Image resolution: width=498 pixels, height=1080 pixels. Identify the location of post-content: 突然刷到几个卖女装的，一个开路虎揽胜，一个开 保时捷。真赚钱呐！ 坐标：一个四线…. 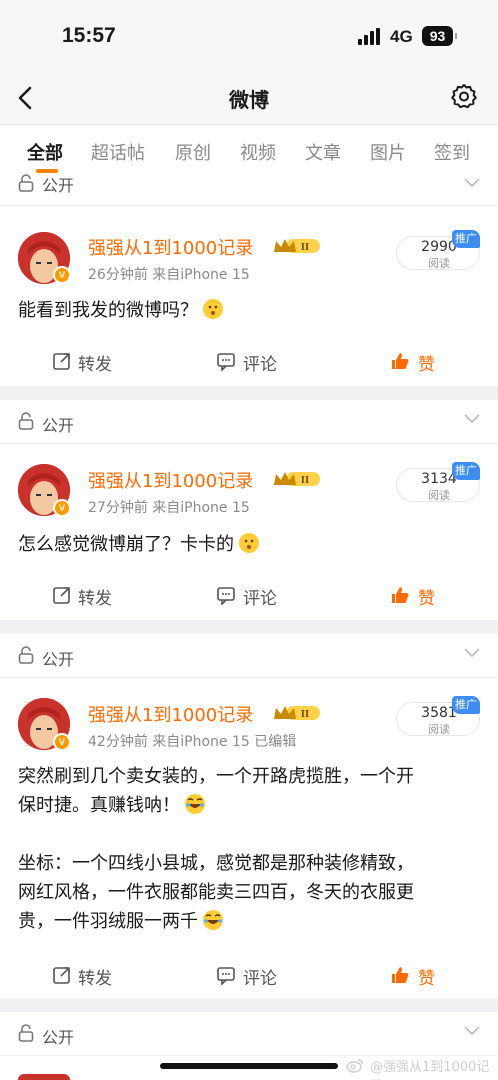
(248, 849).